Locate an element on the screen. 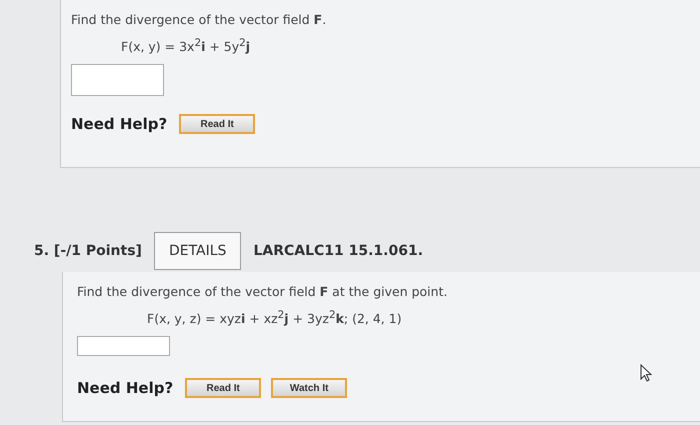  question-heading: 5. [-/1 Points] is located at coordinates (88, 251).